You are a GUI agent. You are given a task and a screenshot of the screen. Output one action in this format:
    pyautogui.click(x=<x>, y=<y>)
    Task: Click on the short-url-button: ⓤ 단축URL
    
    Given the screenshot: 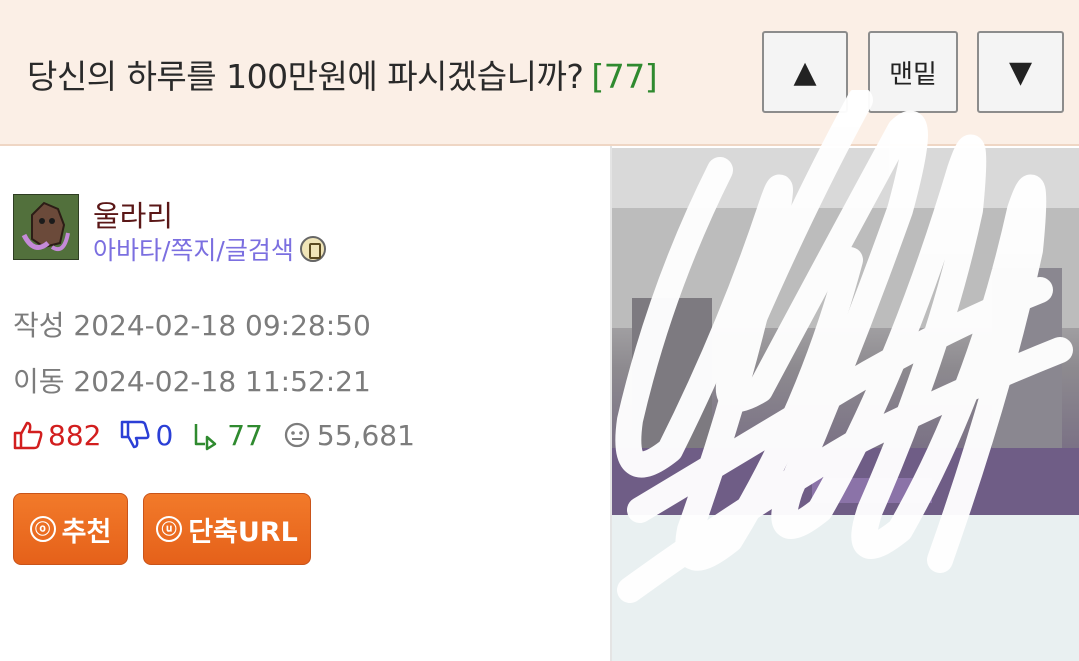 What is the action you would take?
    pyautogui.click(x=227, y=529)
    